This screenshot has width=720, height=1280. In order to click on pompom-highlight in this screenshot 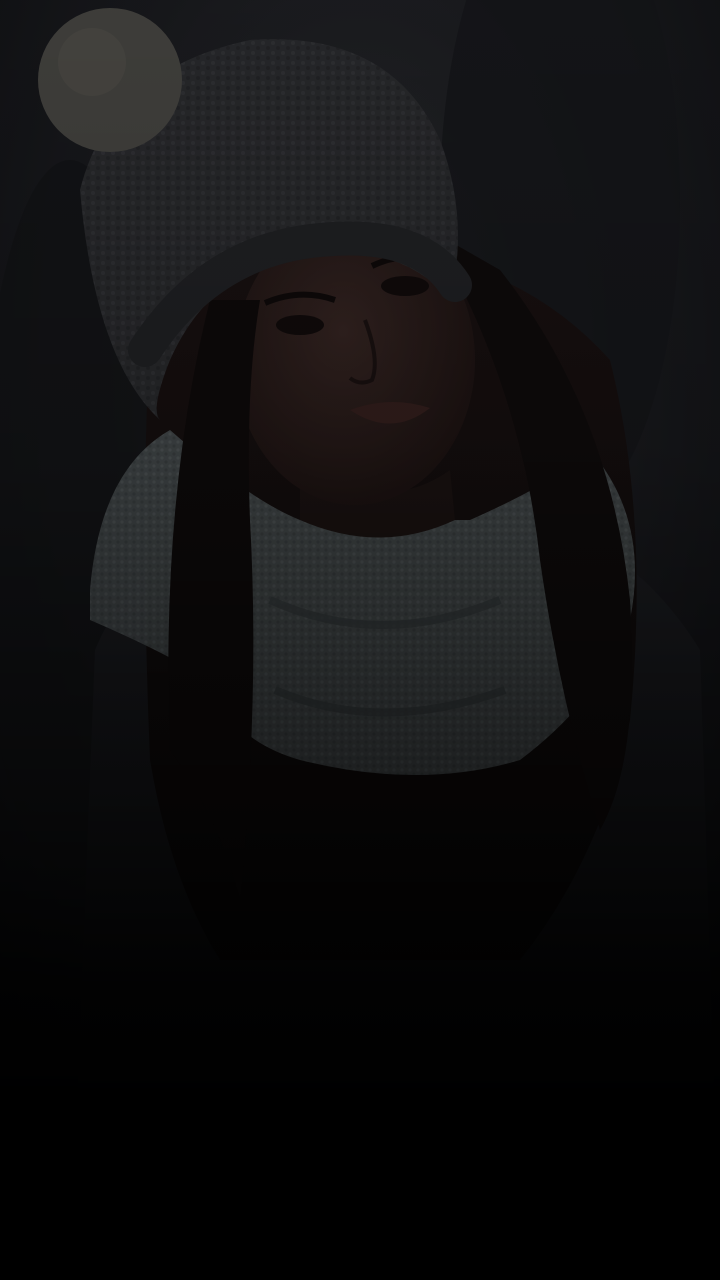, I will do `click(92, 62)`.